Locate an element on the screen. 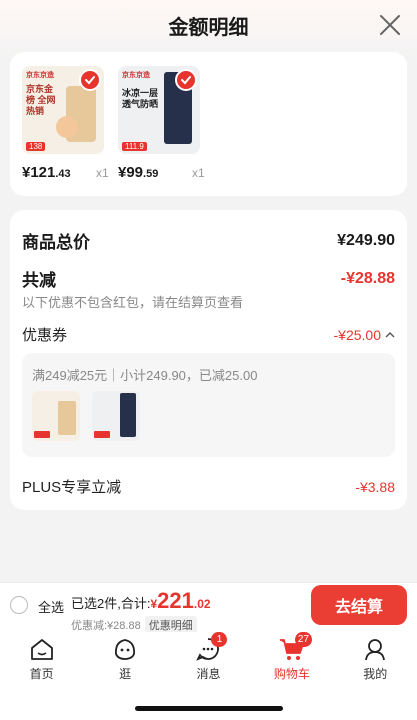  coupon-detail-box: 满249减25元｜小计249.90，已减25.00 is located at coordinates (208, 405).